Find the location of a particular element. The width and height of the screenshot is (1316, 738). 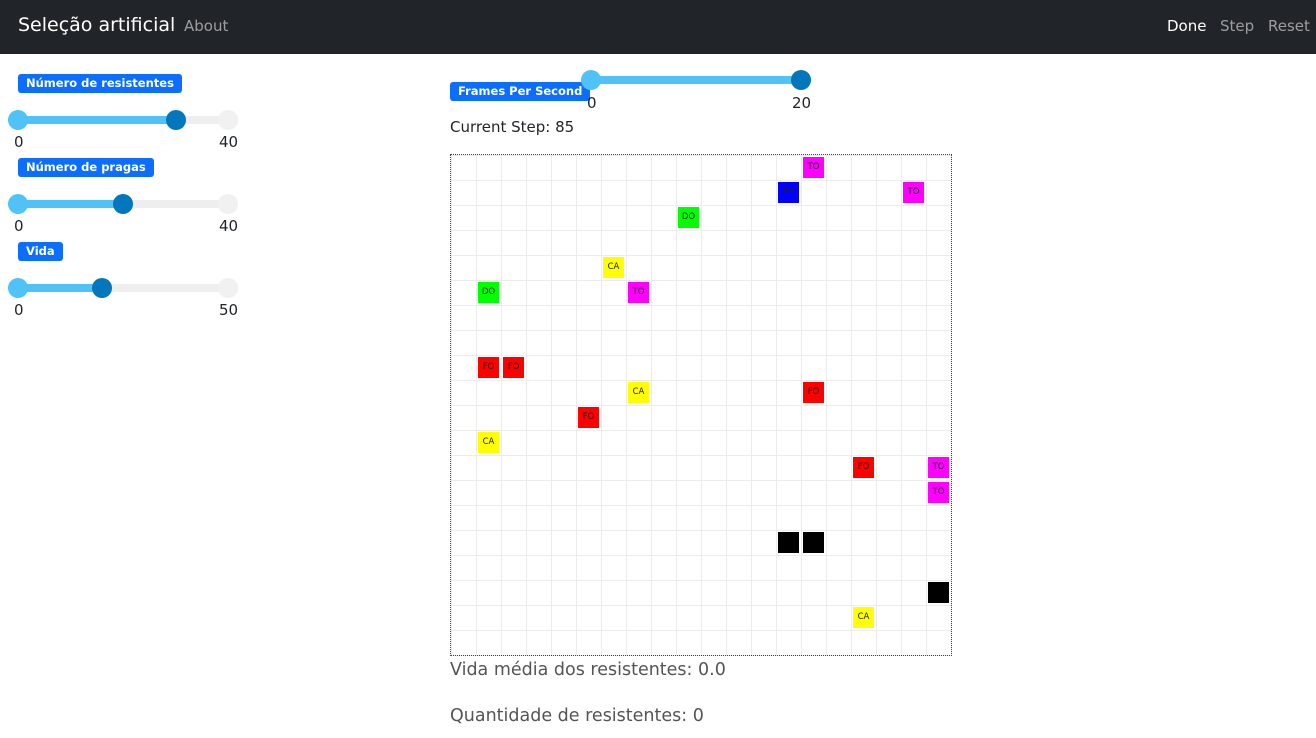

brand-title: Seleção artificial is located at coordinates (96, 25).